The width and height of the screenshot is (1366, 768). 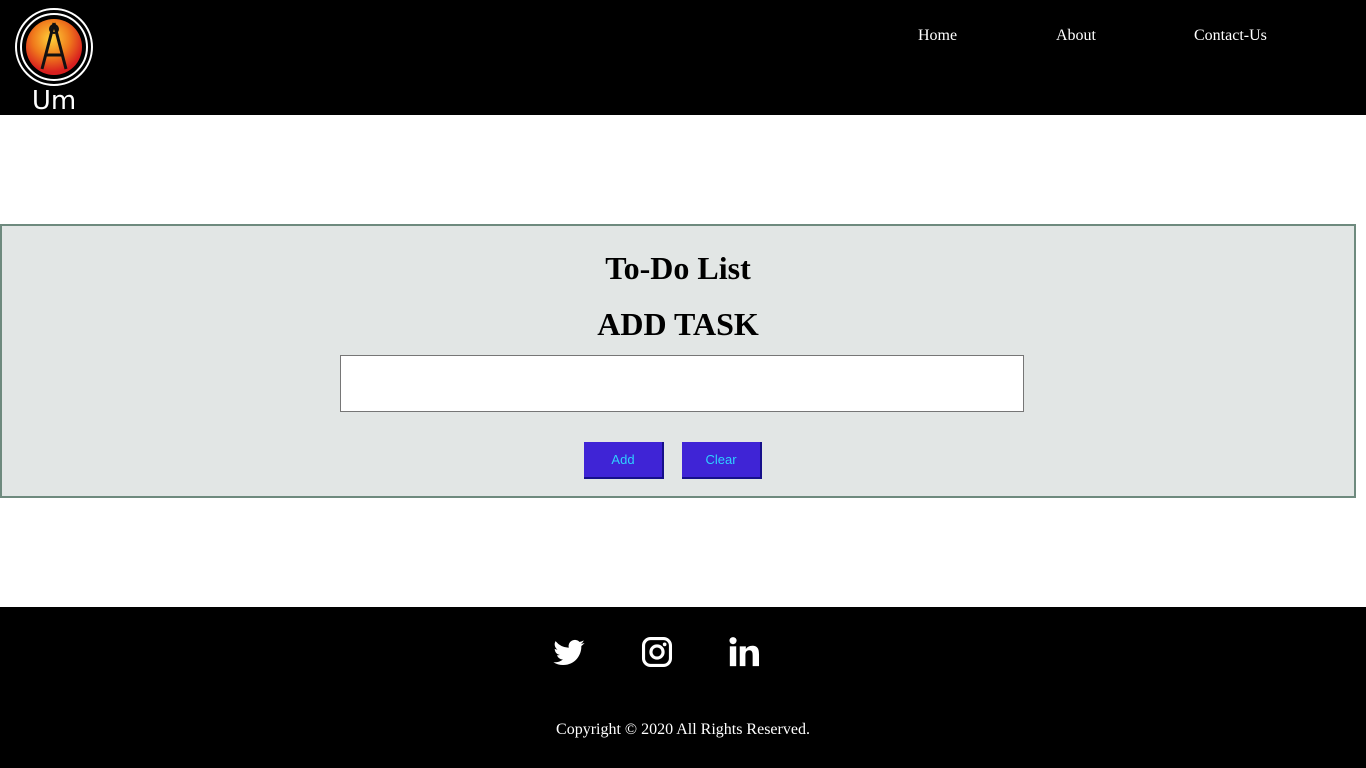 I want to click on task-input, so click(x=682, y=383).